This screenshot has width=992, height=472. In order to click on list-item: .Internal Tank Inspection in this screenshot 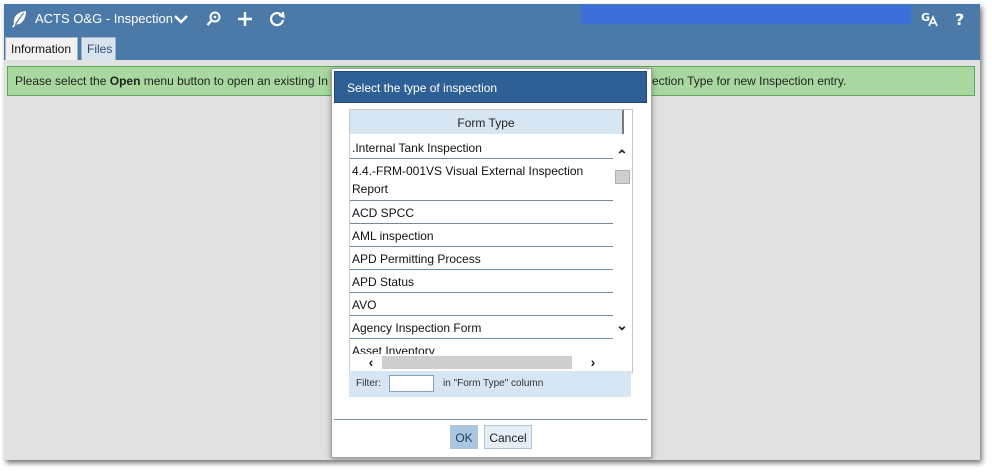, I will do `click(481, 148)`.